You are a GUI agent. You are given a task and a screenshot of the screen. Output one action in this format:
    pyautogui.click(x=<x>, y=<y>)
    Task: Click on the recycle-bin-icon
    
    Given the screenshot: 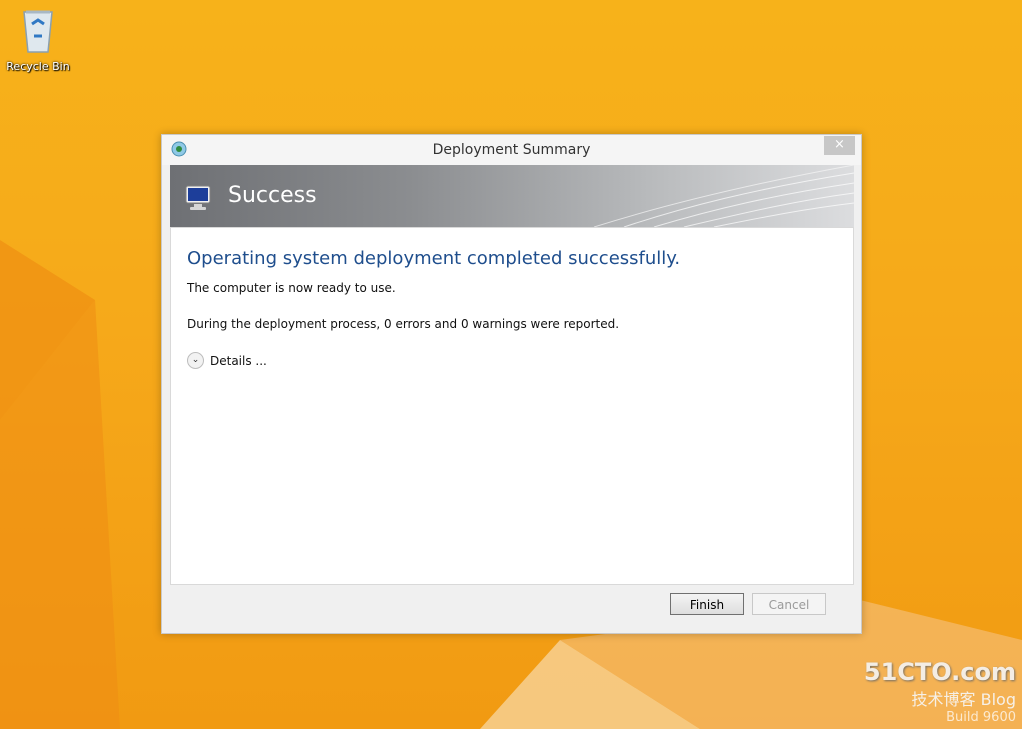 What is the action you would take?
    pyautogui.click(x=38, y=31)
    